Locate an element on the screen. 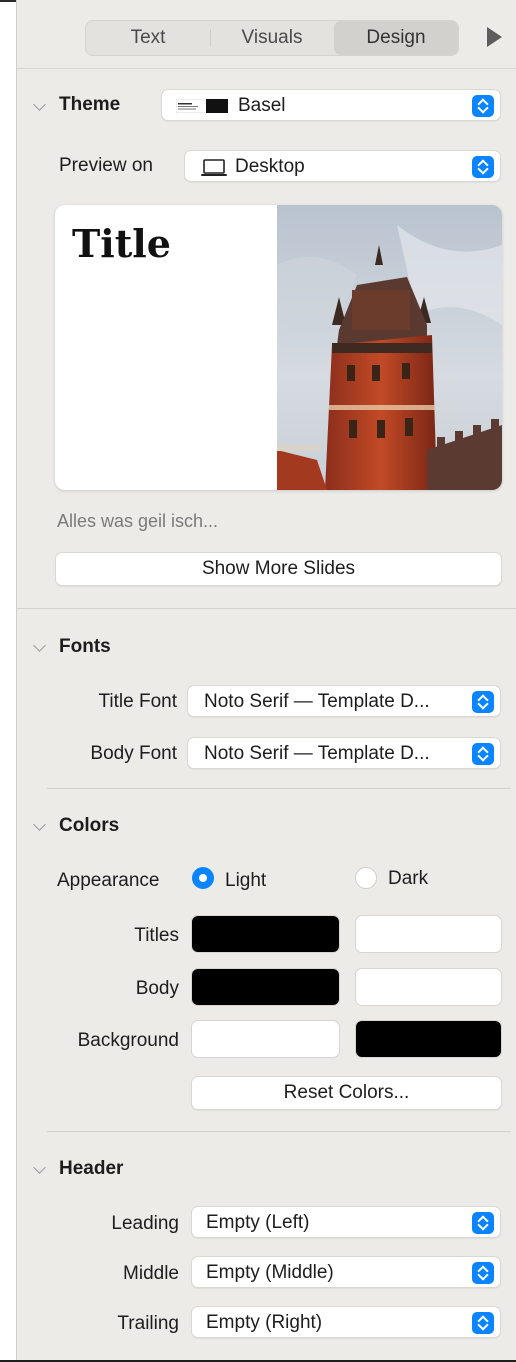 Image resolution: width=516 pixels, height=1362 pixels. body-color-label: Body is located at coordinates (157, 988).